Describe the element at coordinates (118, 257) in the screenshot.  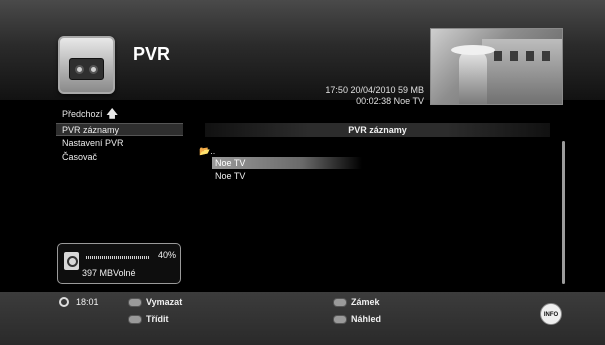
I see `storage-bar` at that location.